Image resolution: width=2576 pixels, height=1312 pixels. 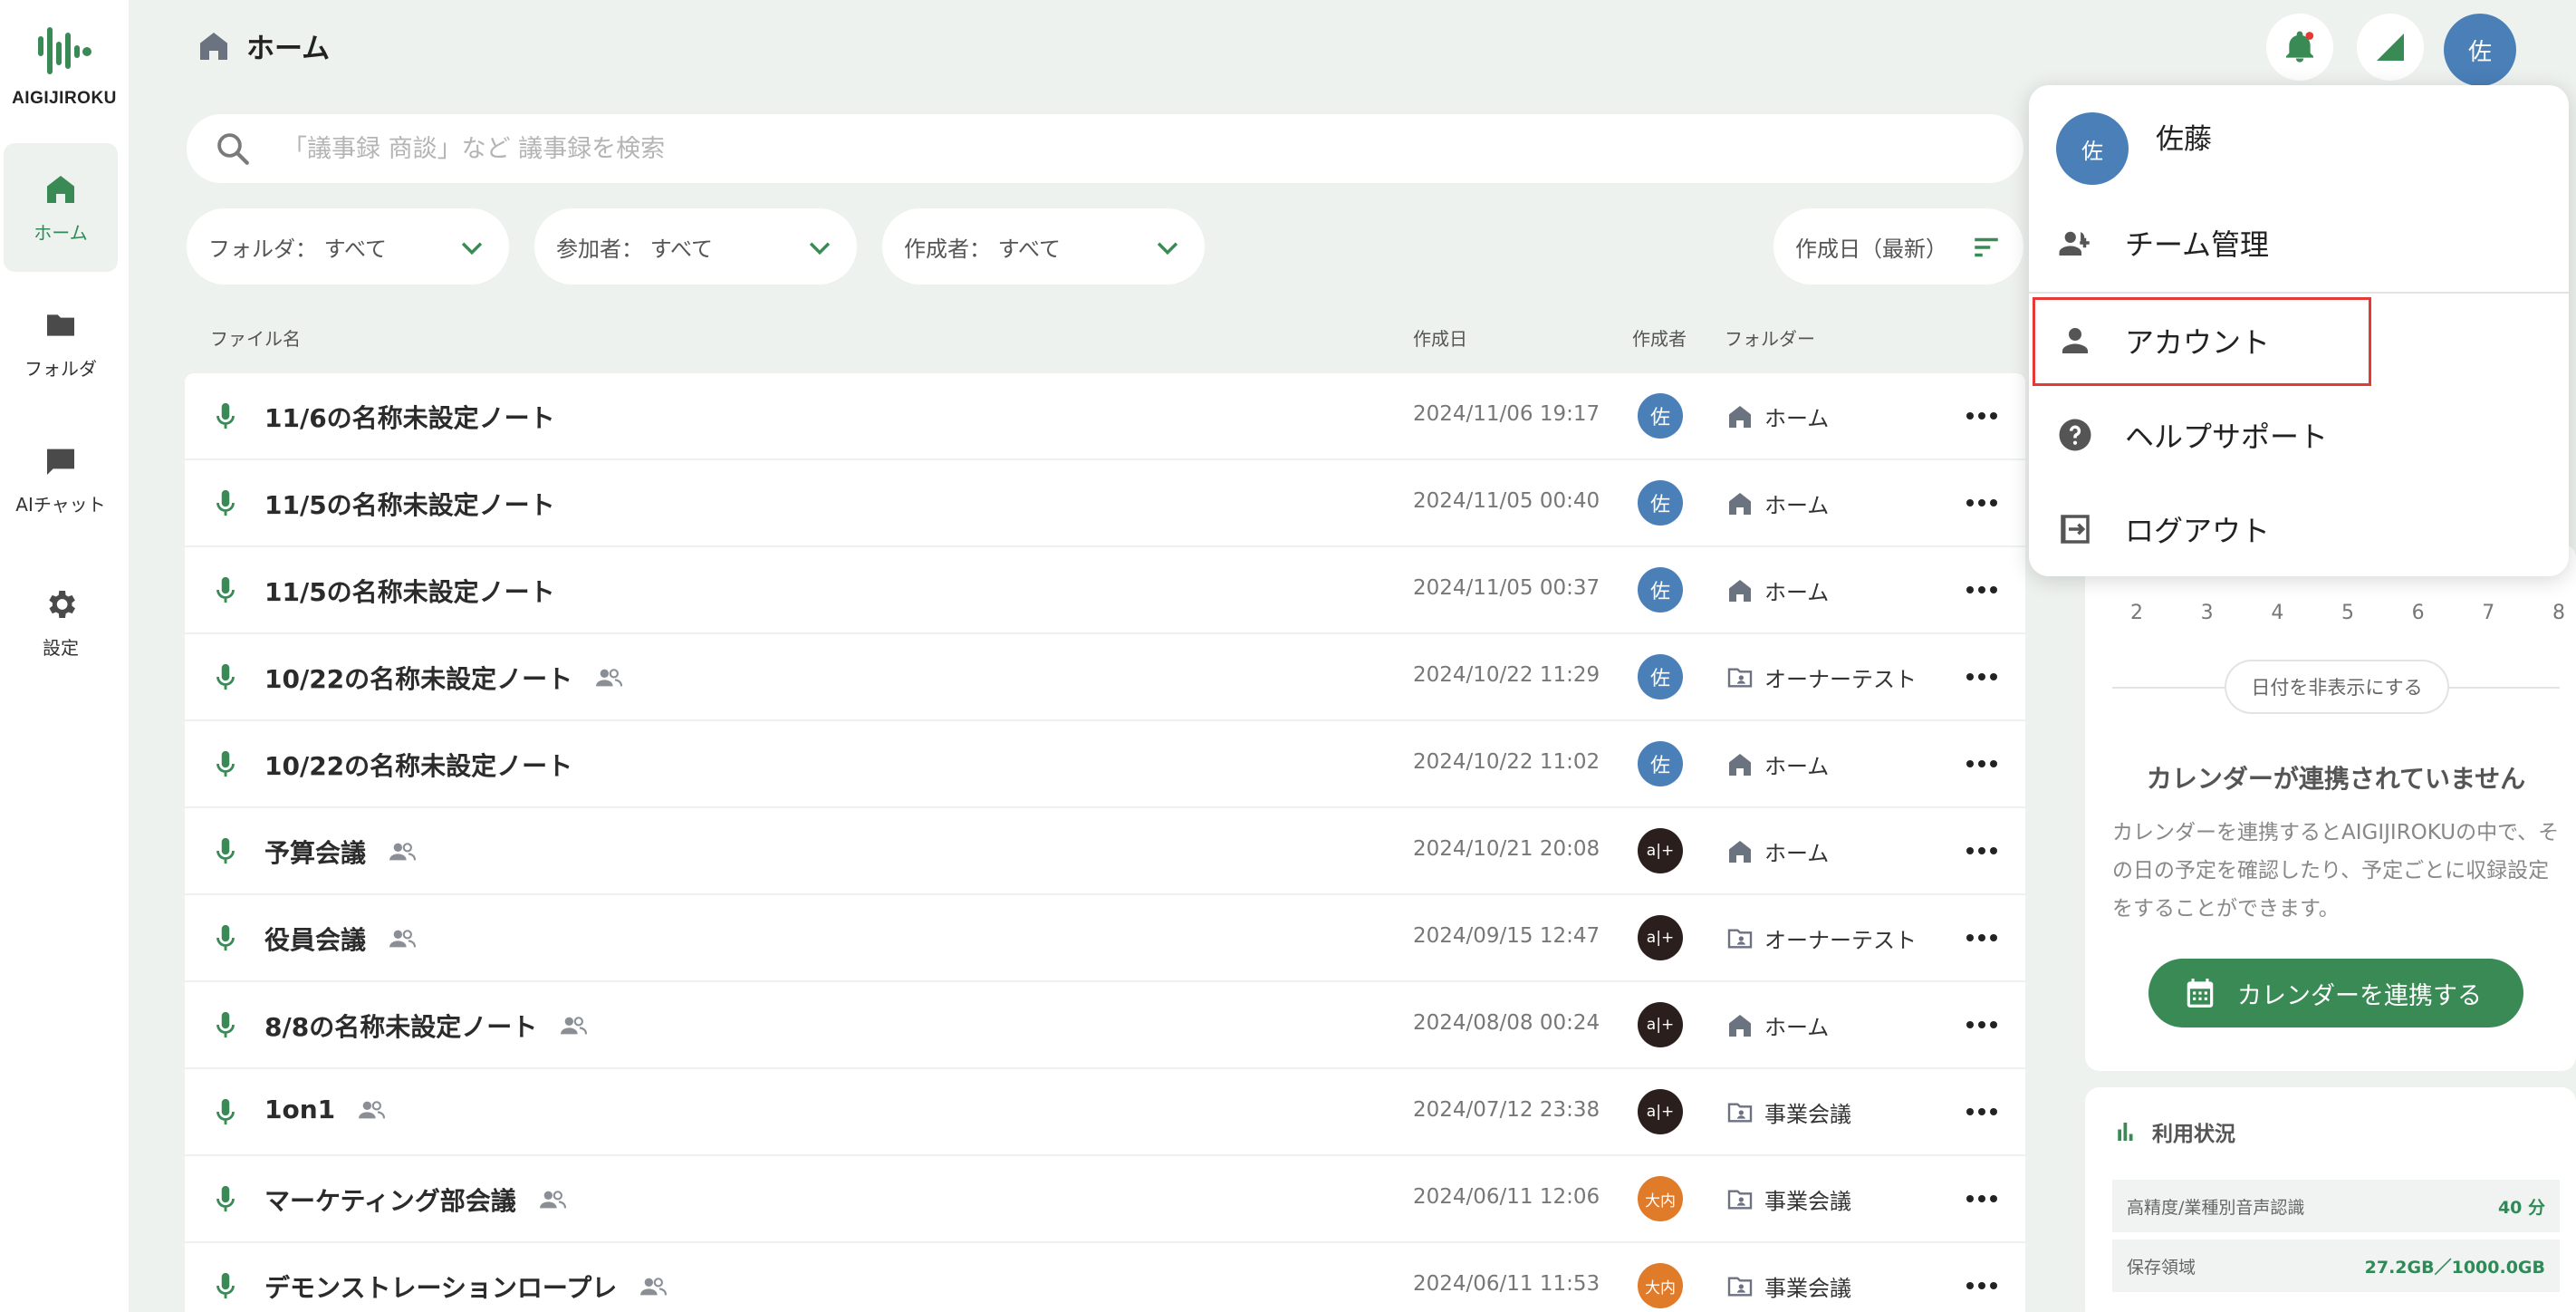 What do you see at coordinates (61, 480) in the screenshot?
I see `sidebar-item-ai-chat: AIチャット` at bounding box center [61, 480].